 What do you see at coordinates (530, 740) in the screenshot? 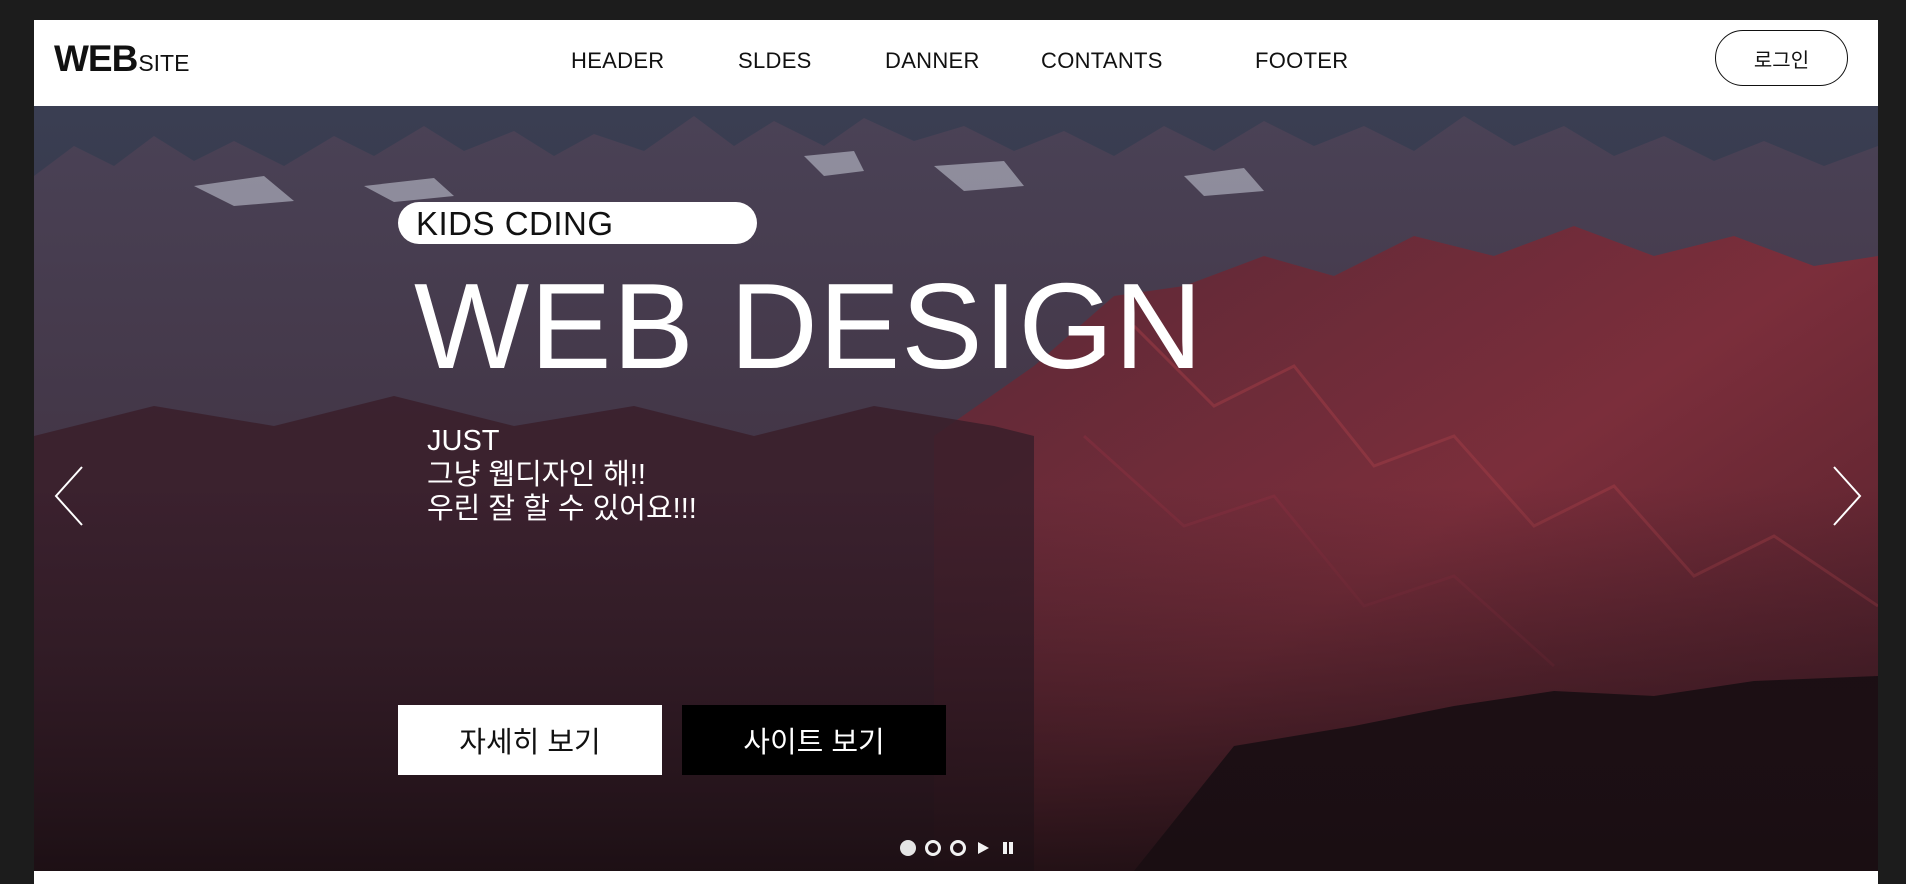
I see `view-details-button: 자세히 보기` at bounding box center [530, 740].